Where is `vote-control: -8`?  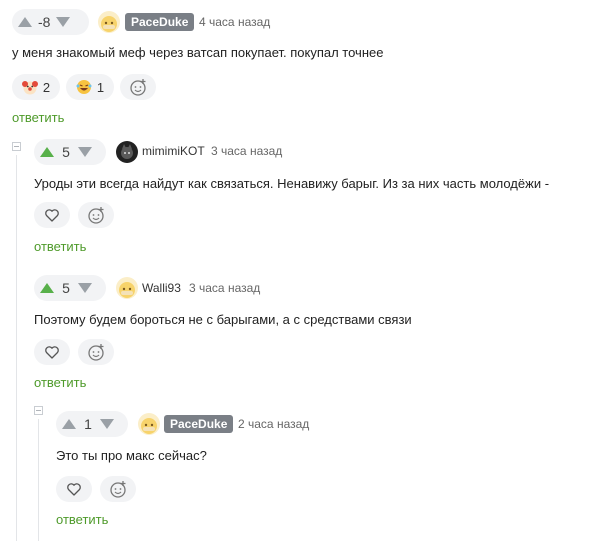
vote-control: -8 is located at coordinates (50, 22).